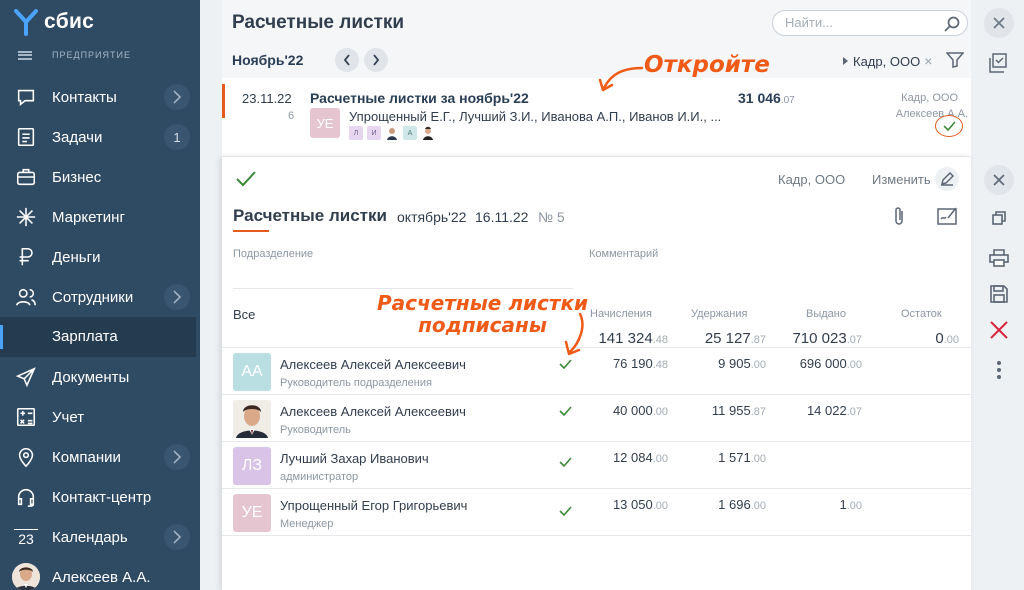 This screenshot has height=590, width=1024. What do you see at coordinates (54, 22) in the screenshot?
I see `logo: сбис` at bounding box center [54, 22].